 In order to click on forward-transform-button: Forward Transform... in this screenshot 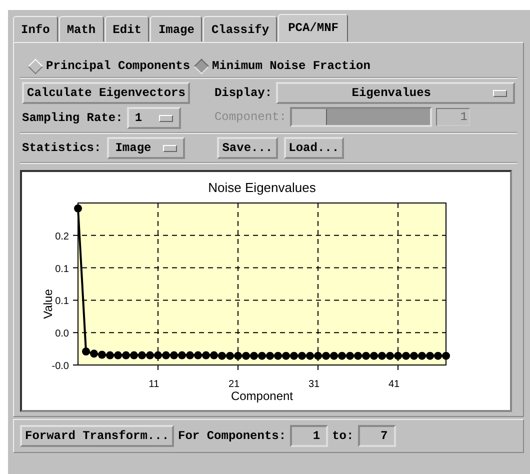, I will do `click(97, 436)`.